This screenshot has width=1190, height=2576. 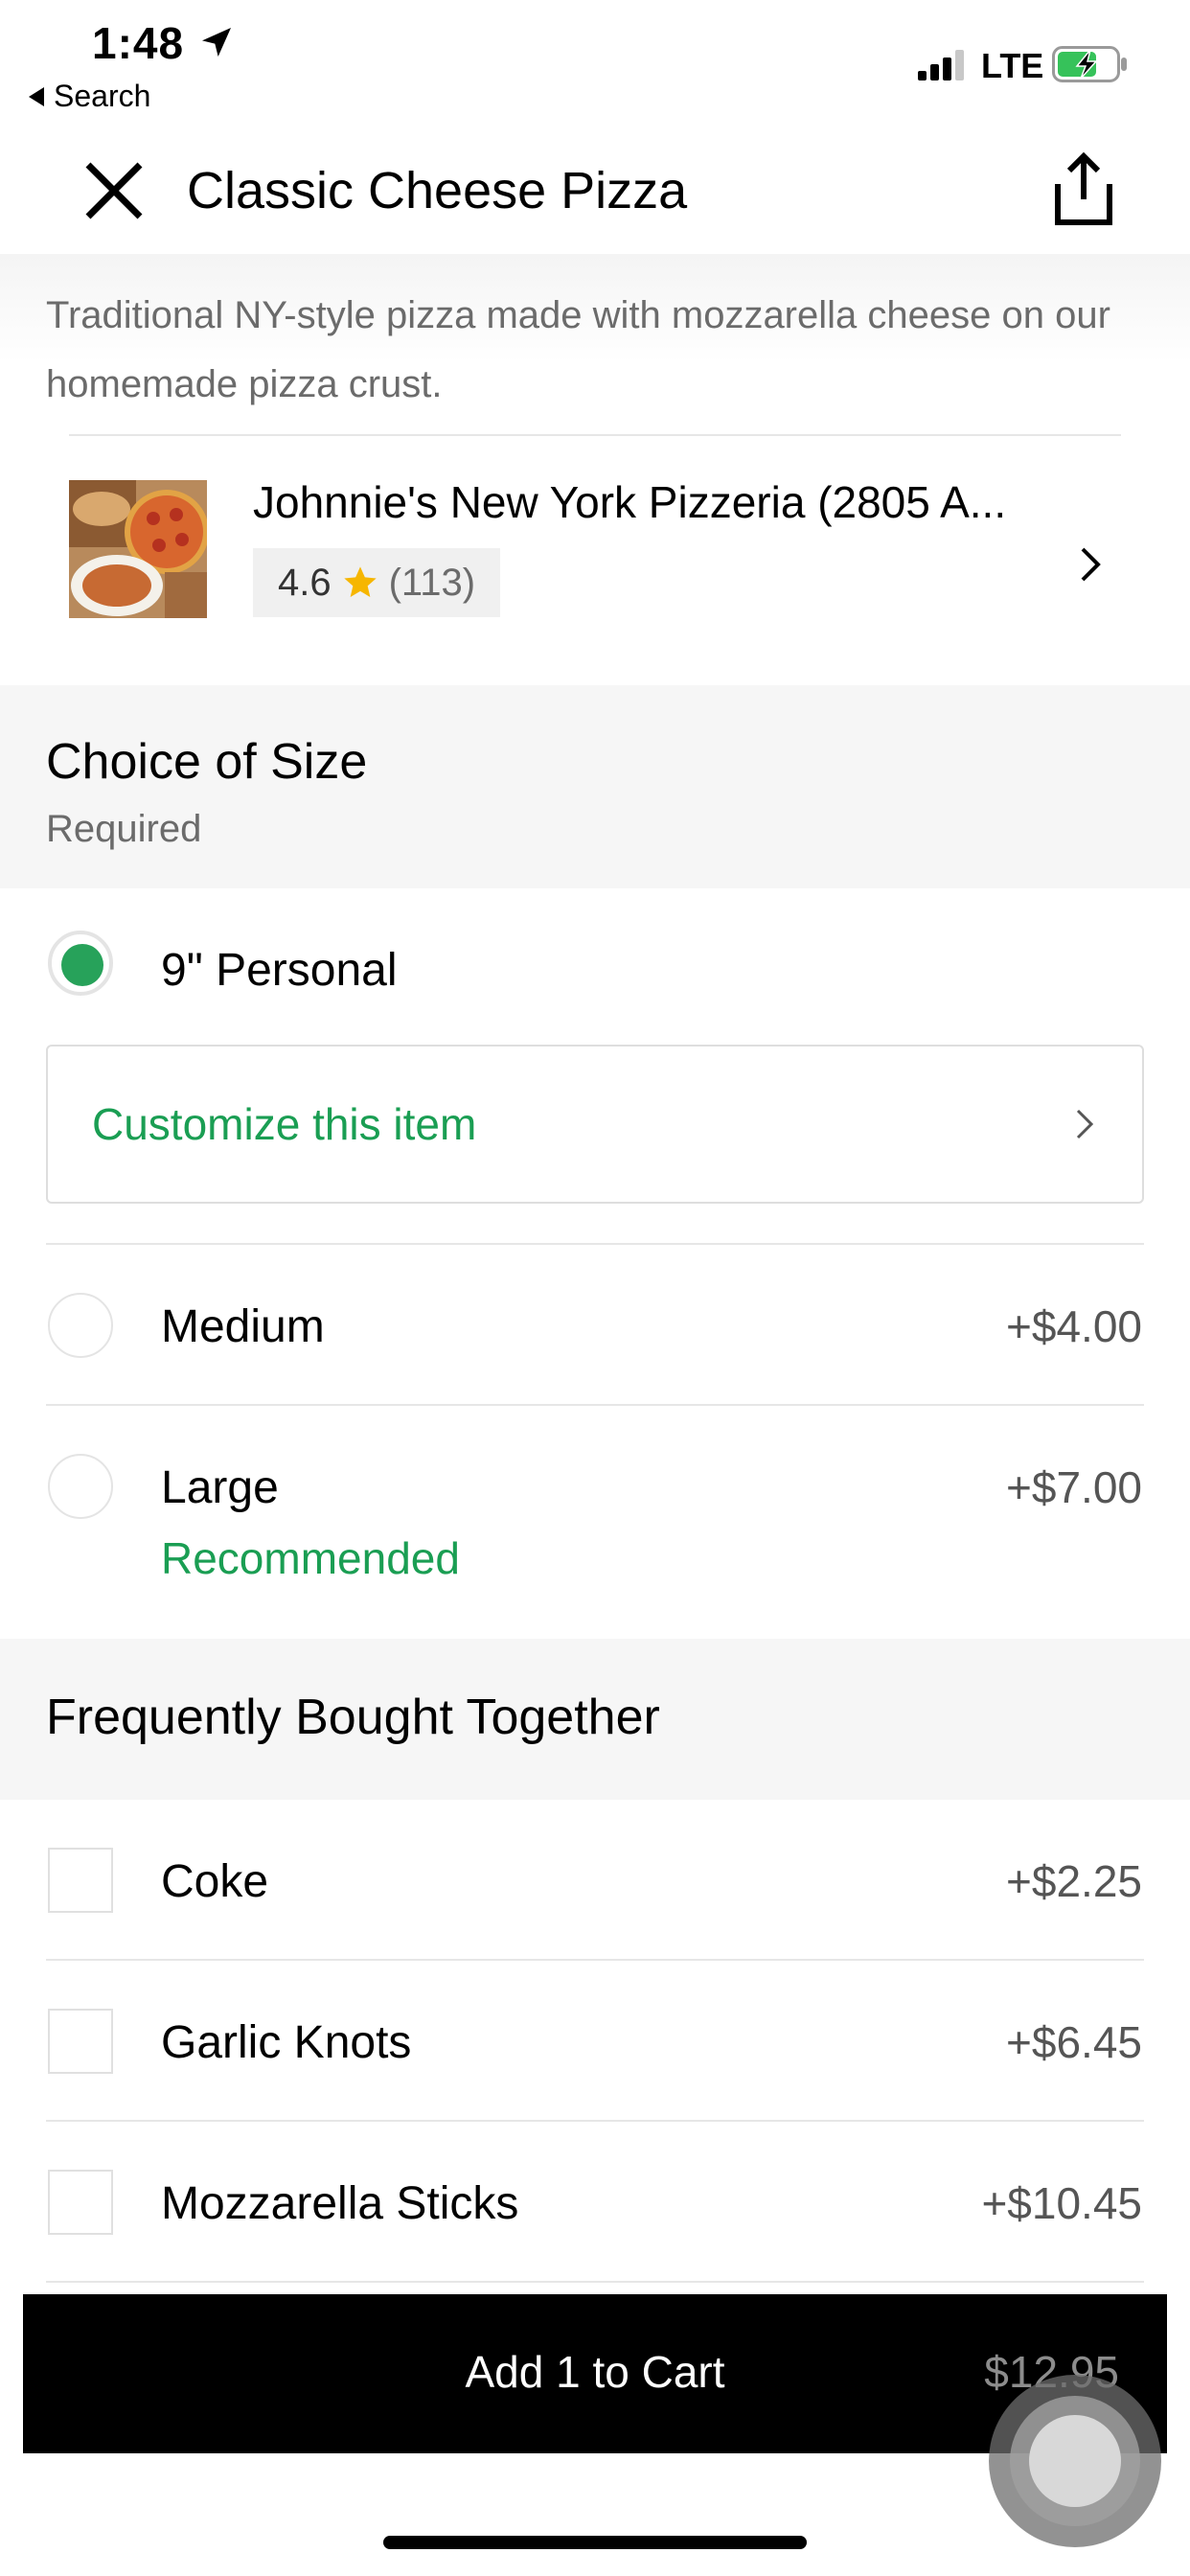 What do you see at coordinates (1083, 189) in the screenshot?
I see `share-icon` at bounding box center [1083, 189].